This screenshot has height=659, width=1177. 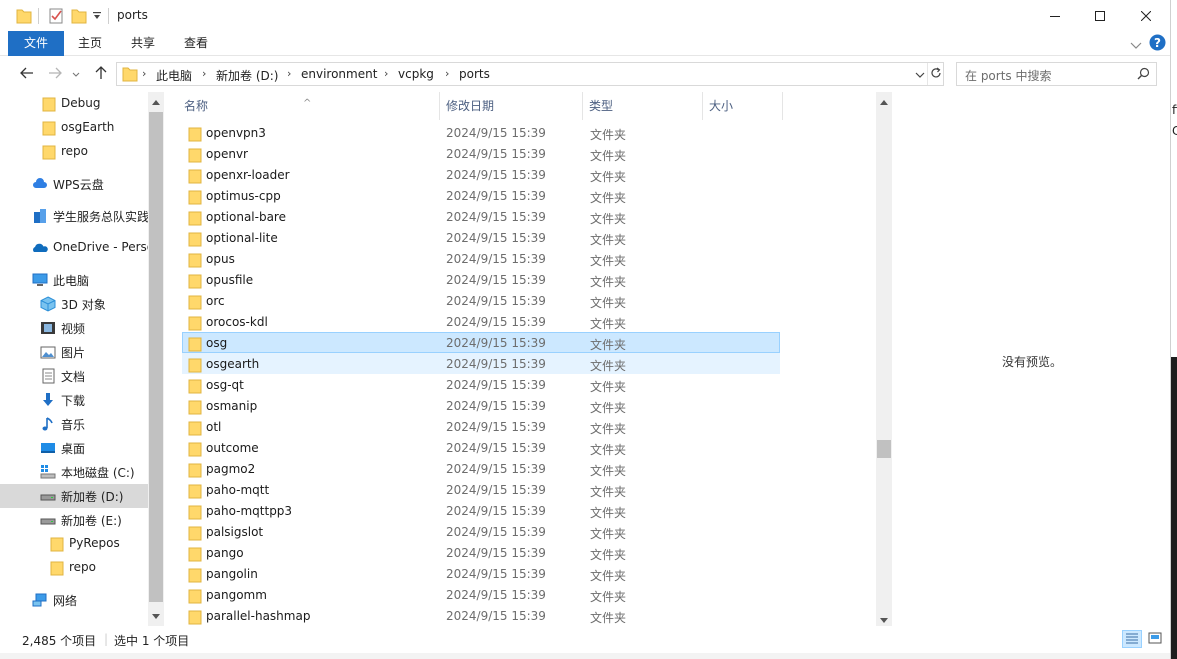 What do you see at coordinates (481, 216) in the screenshot?
I see `table-row: optional-bare 2024/9/15 15:39 文件夹` at bounding box center [481, 216].